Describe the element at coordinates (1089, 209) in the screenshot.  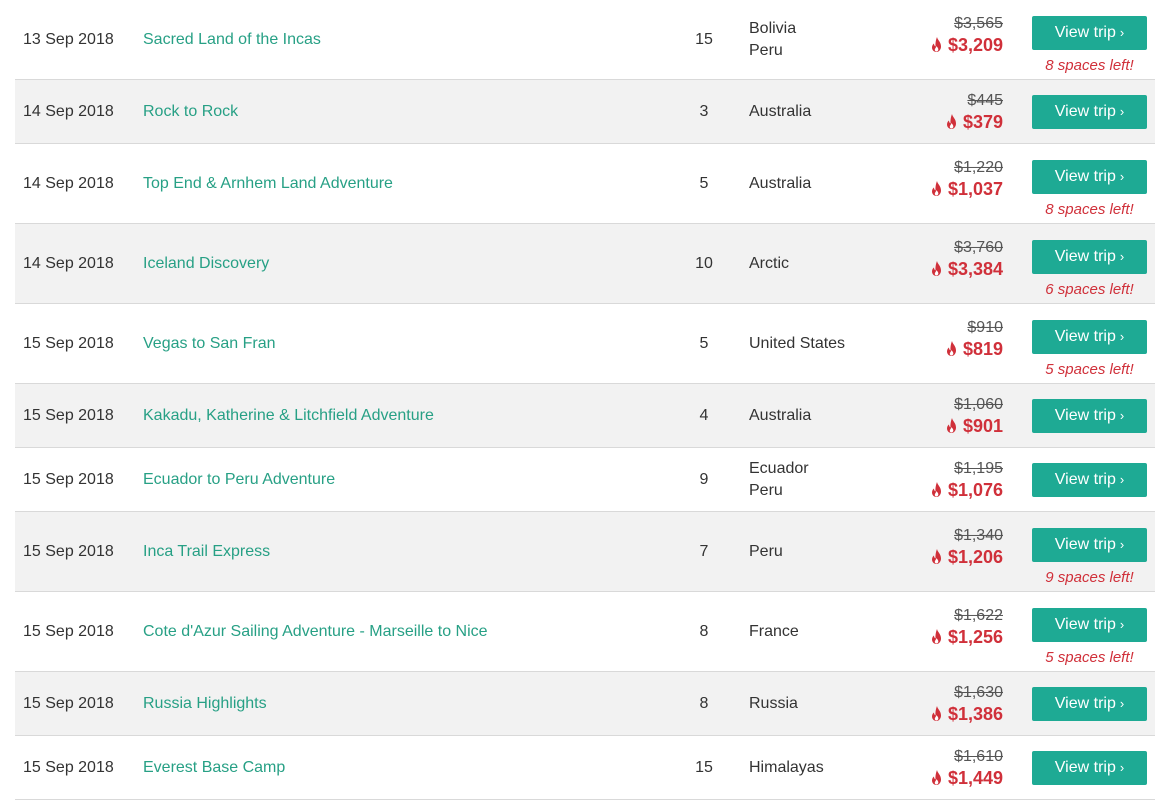
I see `spaces-left-notice: 8 spaces left!` at that location.